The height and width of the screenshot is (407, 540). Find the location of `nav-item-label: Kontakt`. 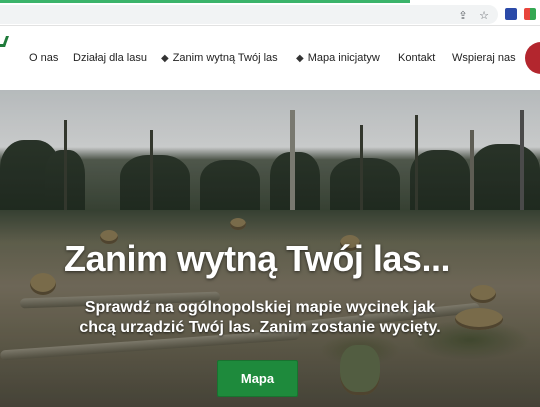

nav-item-label: Kontakt is located at coordinates (417, 58).